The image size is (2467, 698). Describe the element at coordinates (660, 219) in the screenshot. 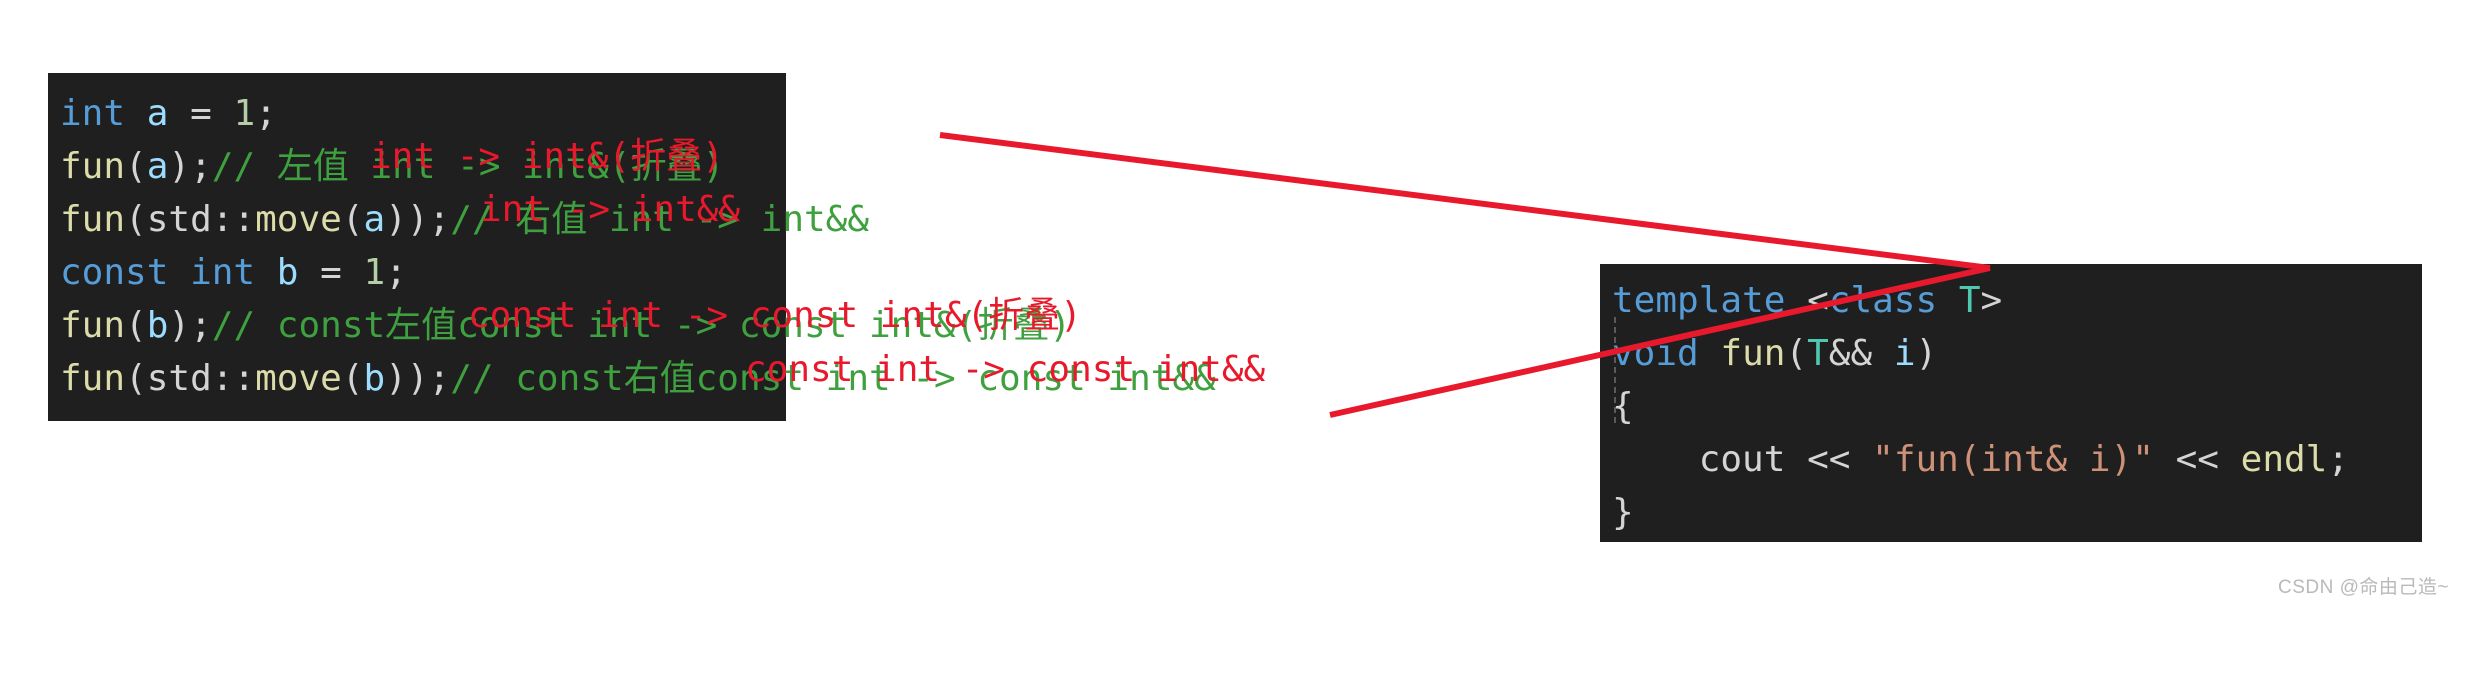

I see `code-token: // 右值 int -> int&&` at that location.